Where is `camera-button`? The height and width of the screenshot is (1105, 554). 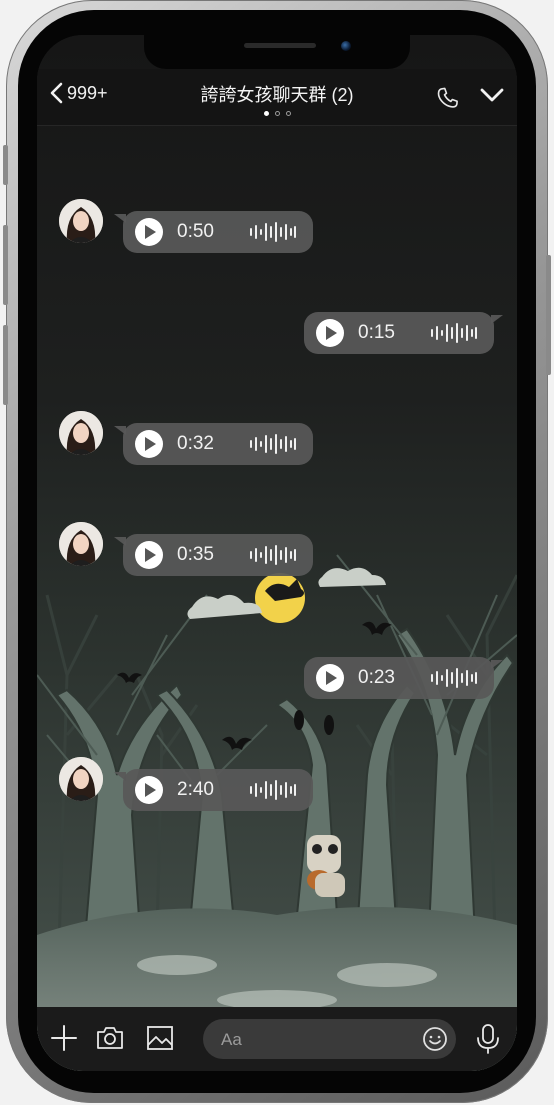 camera-button is located at coordinates (110, 1040).